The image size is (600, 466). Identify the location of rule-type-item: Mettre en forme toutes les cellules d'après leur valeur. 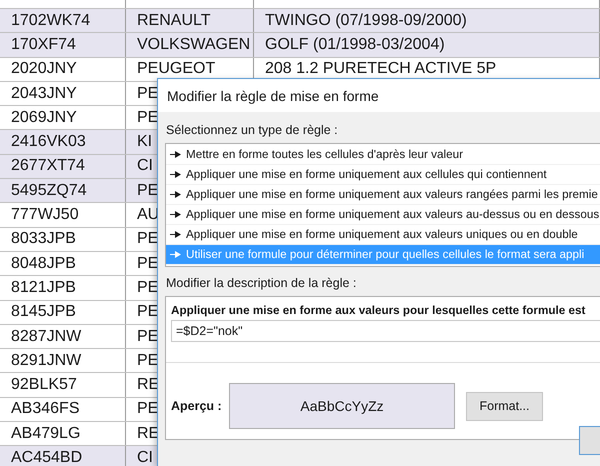
(383, 155).